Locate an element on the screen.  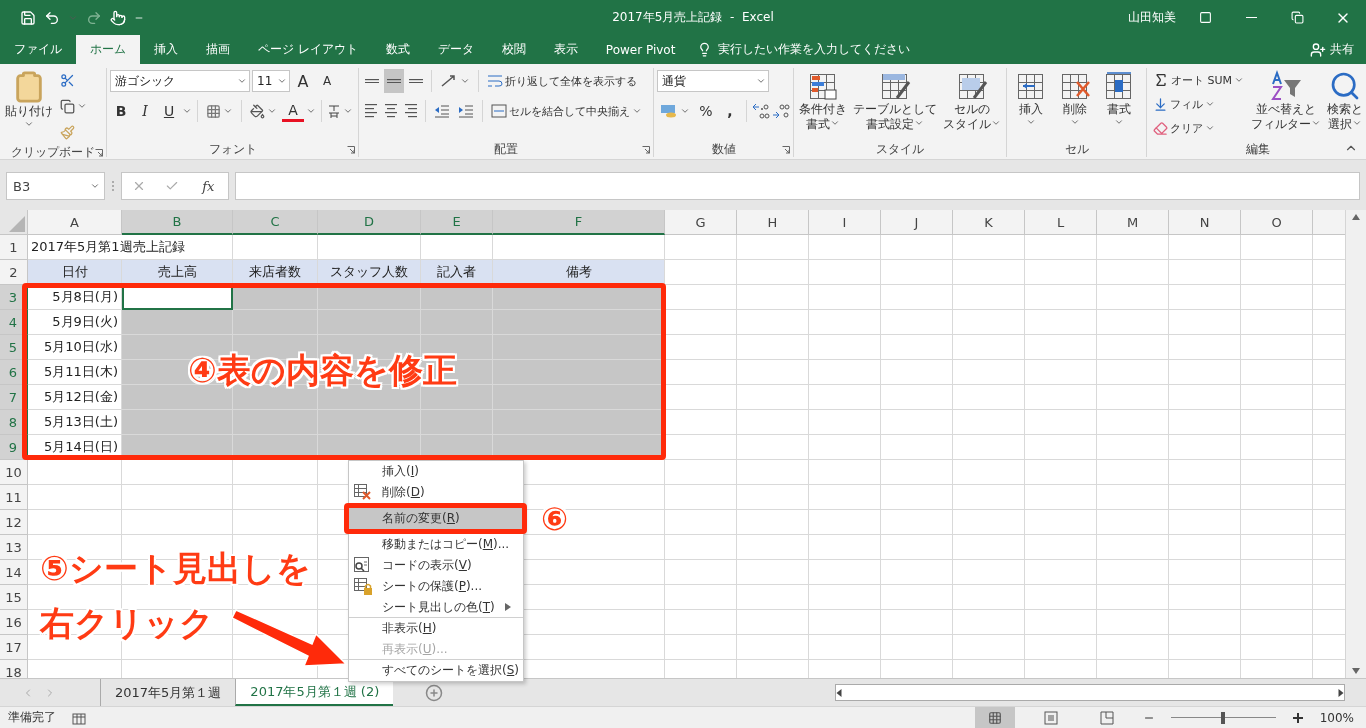
column-header: K is located at coordinates (989, 222).